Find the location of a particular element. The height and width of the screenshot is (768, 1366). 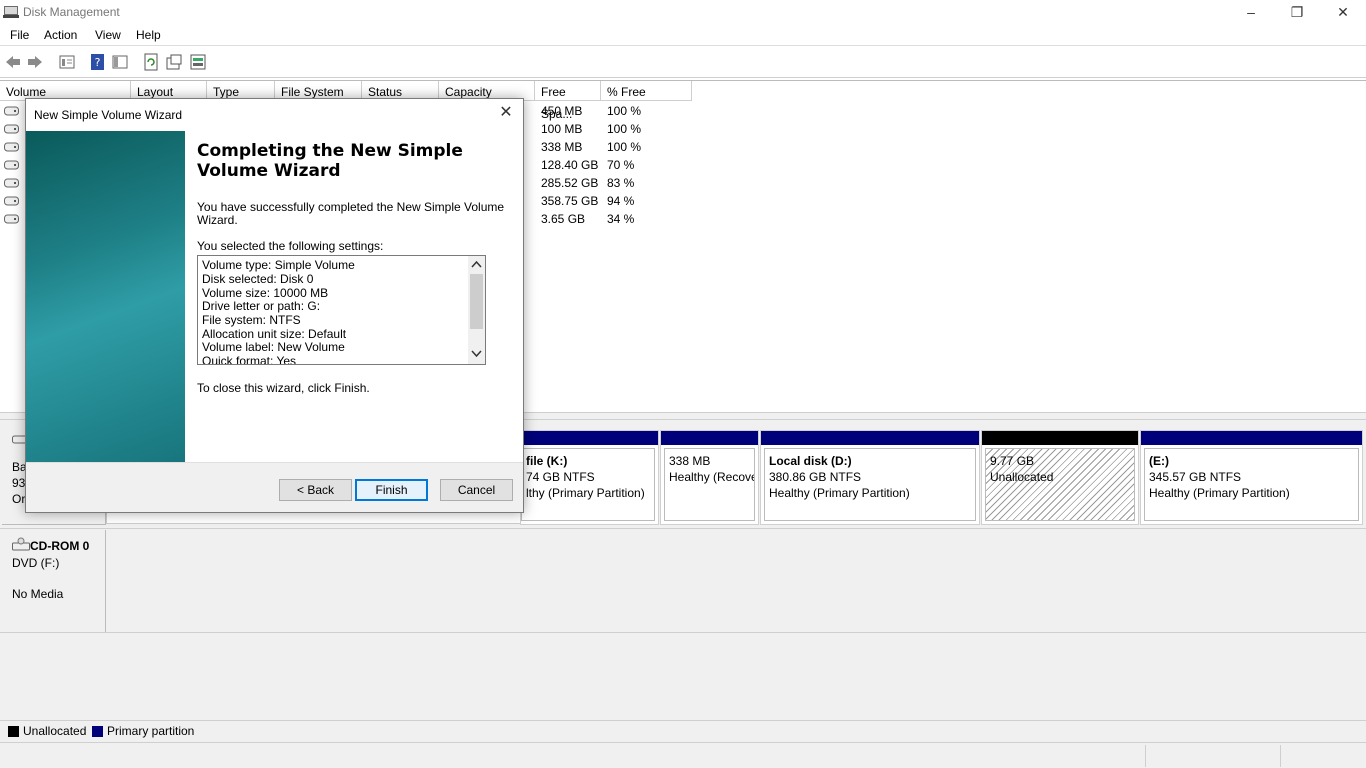

status-bar is located at coordinates (683, 755).